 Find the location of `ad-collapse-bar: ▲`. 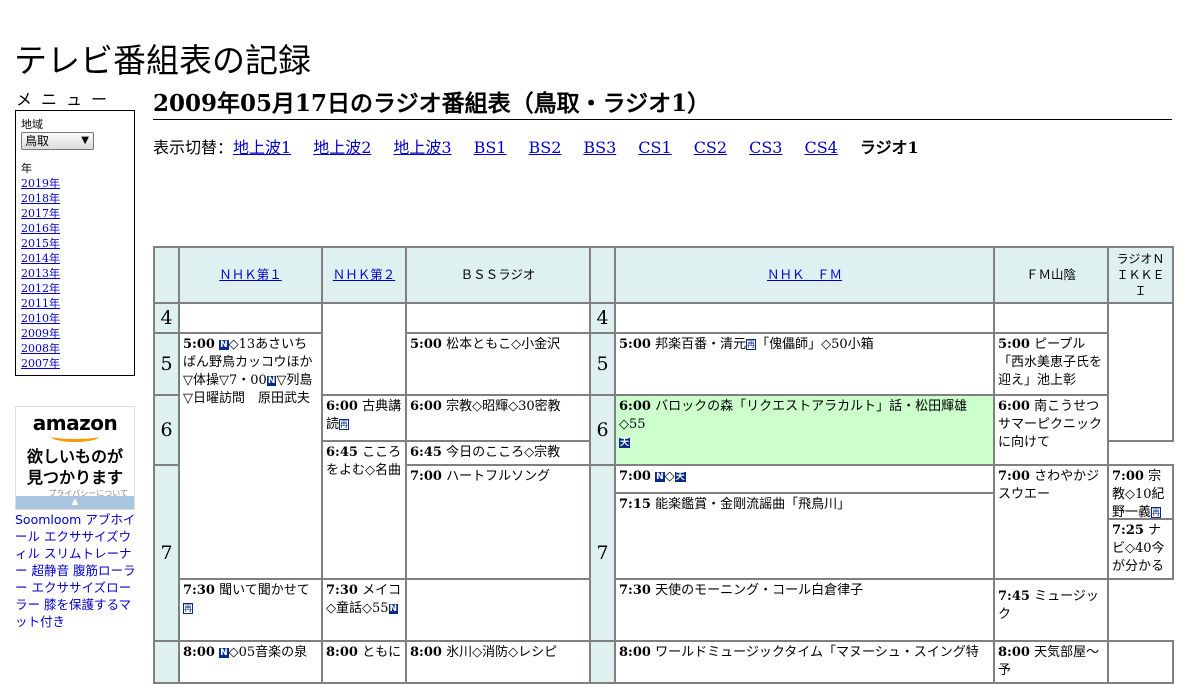

ad-collapse-bar: ▲ is located at coordinates (75, 502).